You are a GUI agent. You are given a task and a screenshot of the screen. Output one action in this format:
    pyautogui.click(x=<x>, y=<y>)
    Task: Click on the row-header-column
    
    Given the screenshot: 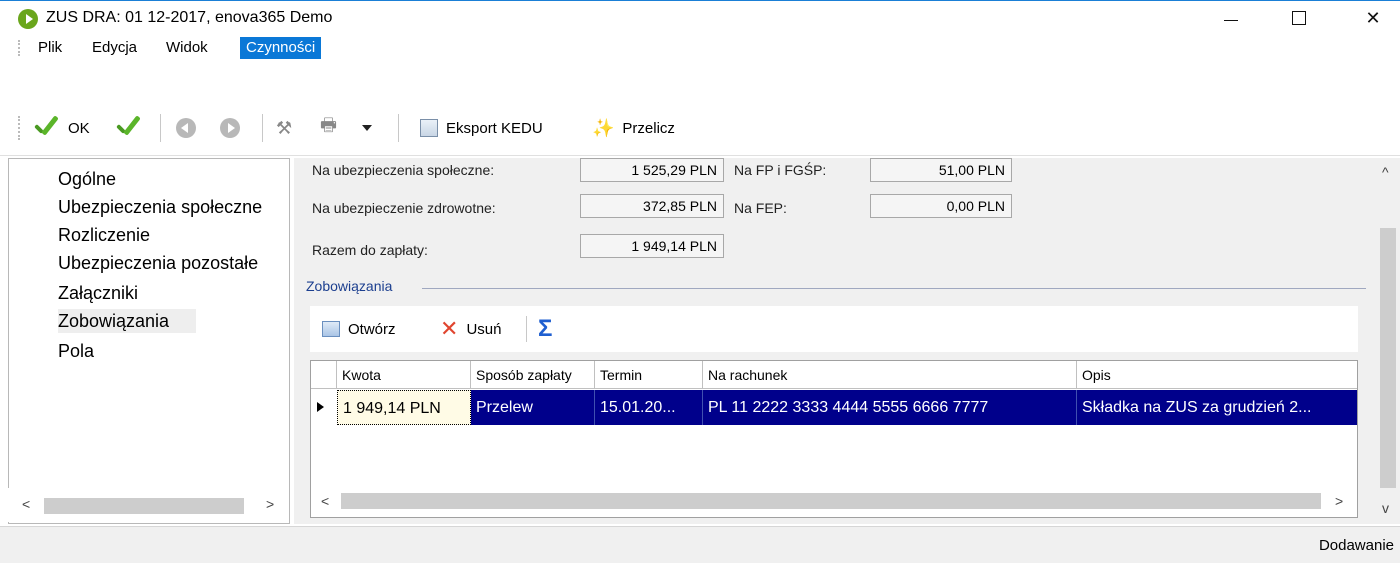 What is the action you would take?
    pyautogui.click(x=324, y=375)
    